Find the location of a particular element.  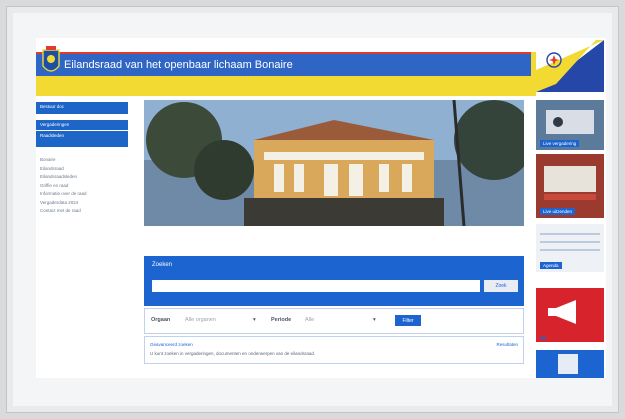

right-tile-label: Agenda is located at coordinates (551, 265).